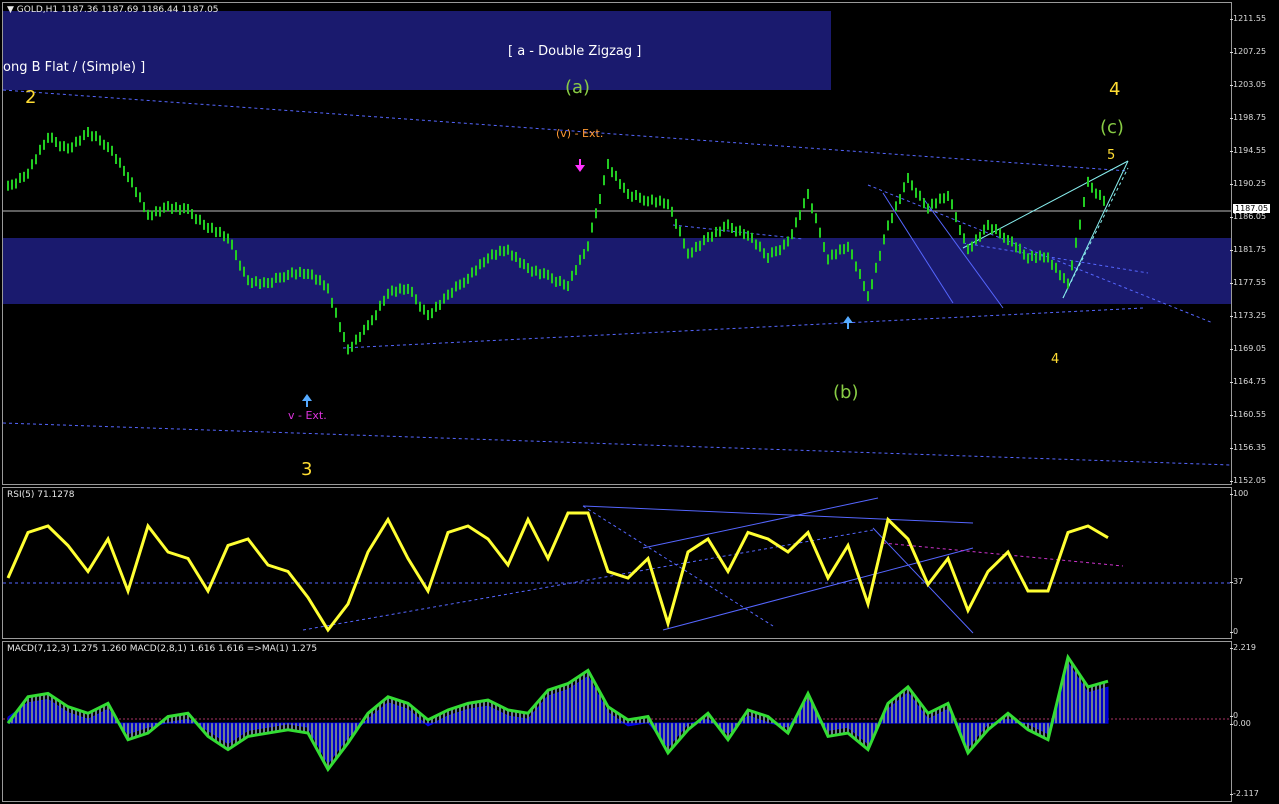 This screenshot has width=1279, height=804. Describe the element at coordinates (1248, 447) in the screenshot. I see `price-tick: 1156.35` at that location.